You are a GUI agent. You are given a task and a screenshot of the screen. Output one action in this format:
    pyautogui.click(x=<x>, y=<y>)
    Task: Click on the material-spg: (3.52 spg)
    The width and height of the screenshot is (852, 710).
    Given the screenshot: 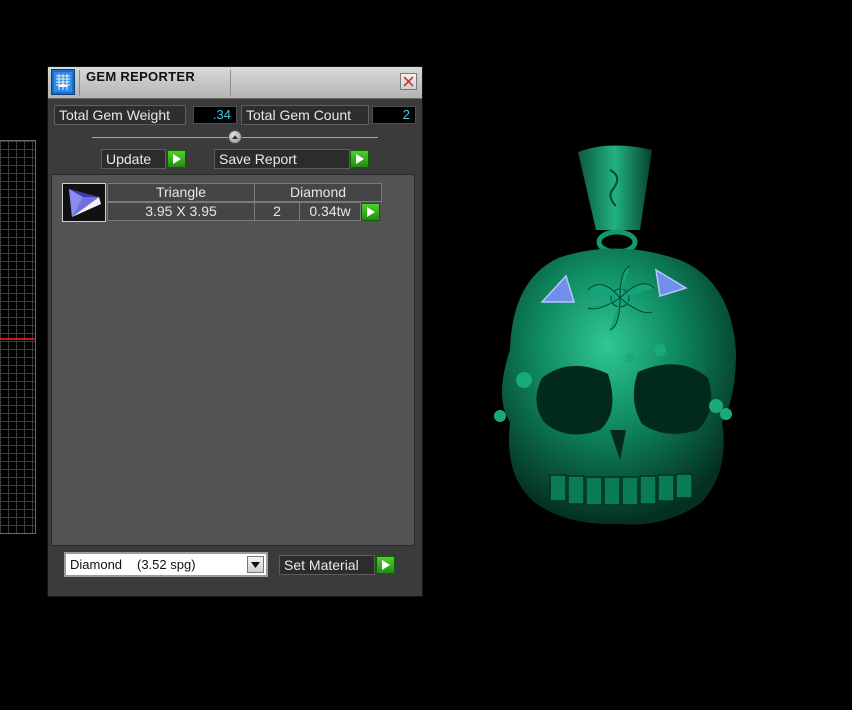 What is the action you would take?
    pyautogui.click(x=166, y=564)
    